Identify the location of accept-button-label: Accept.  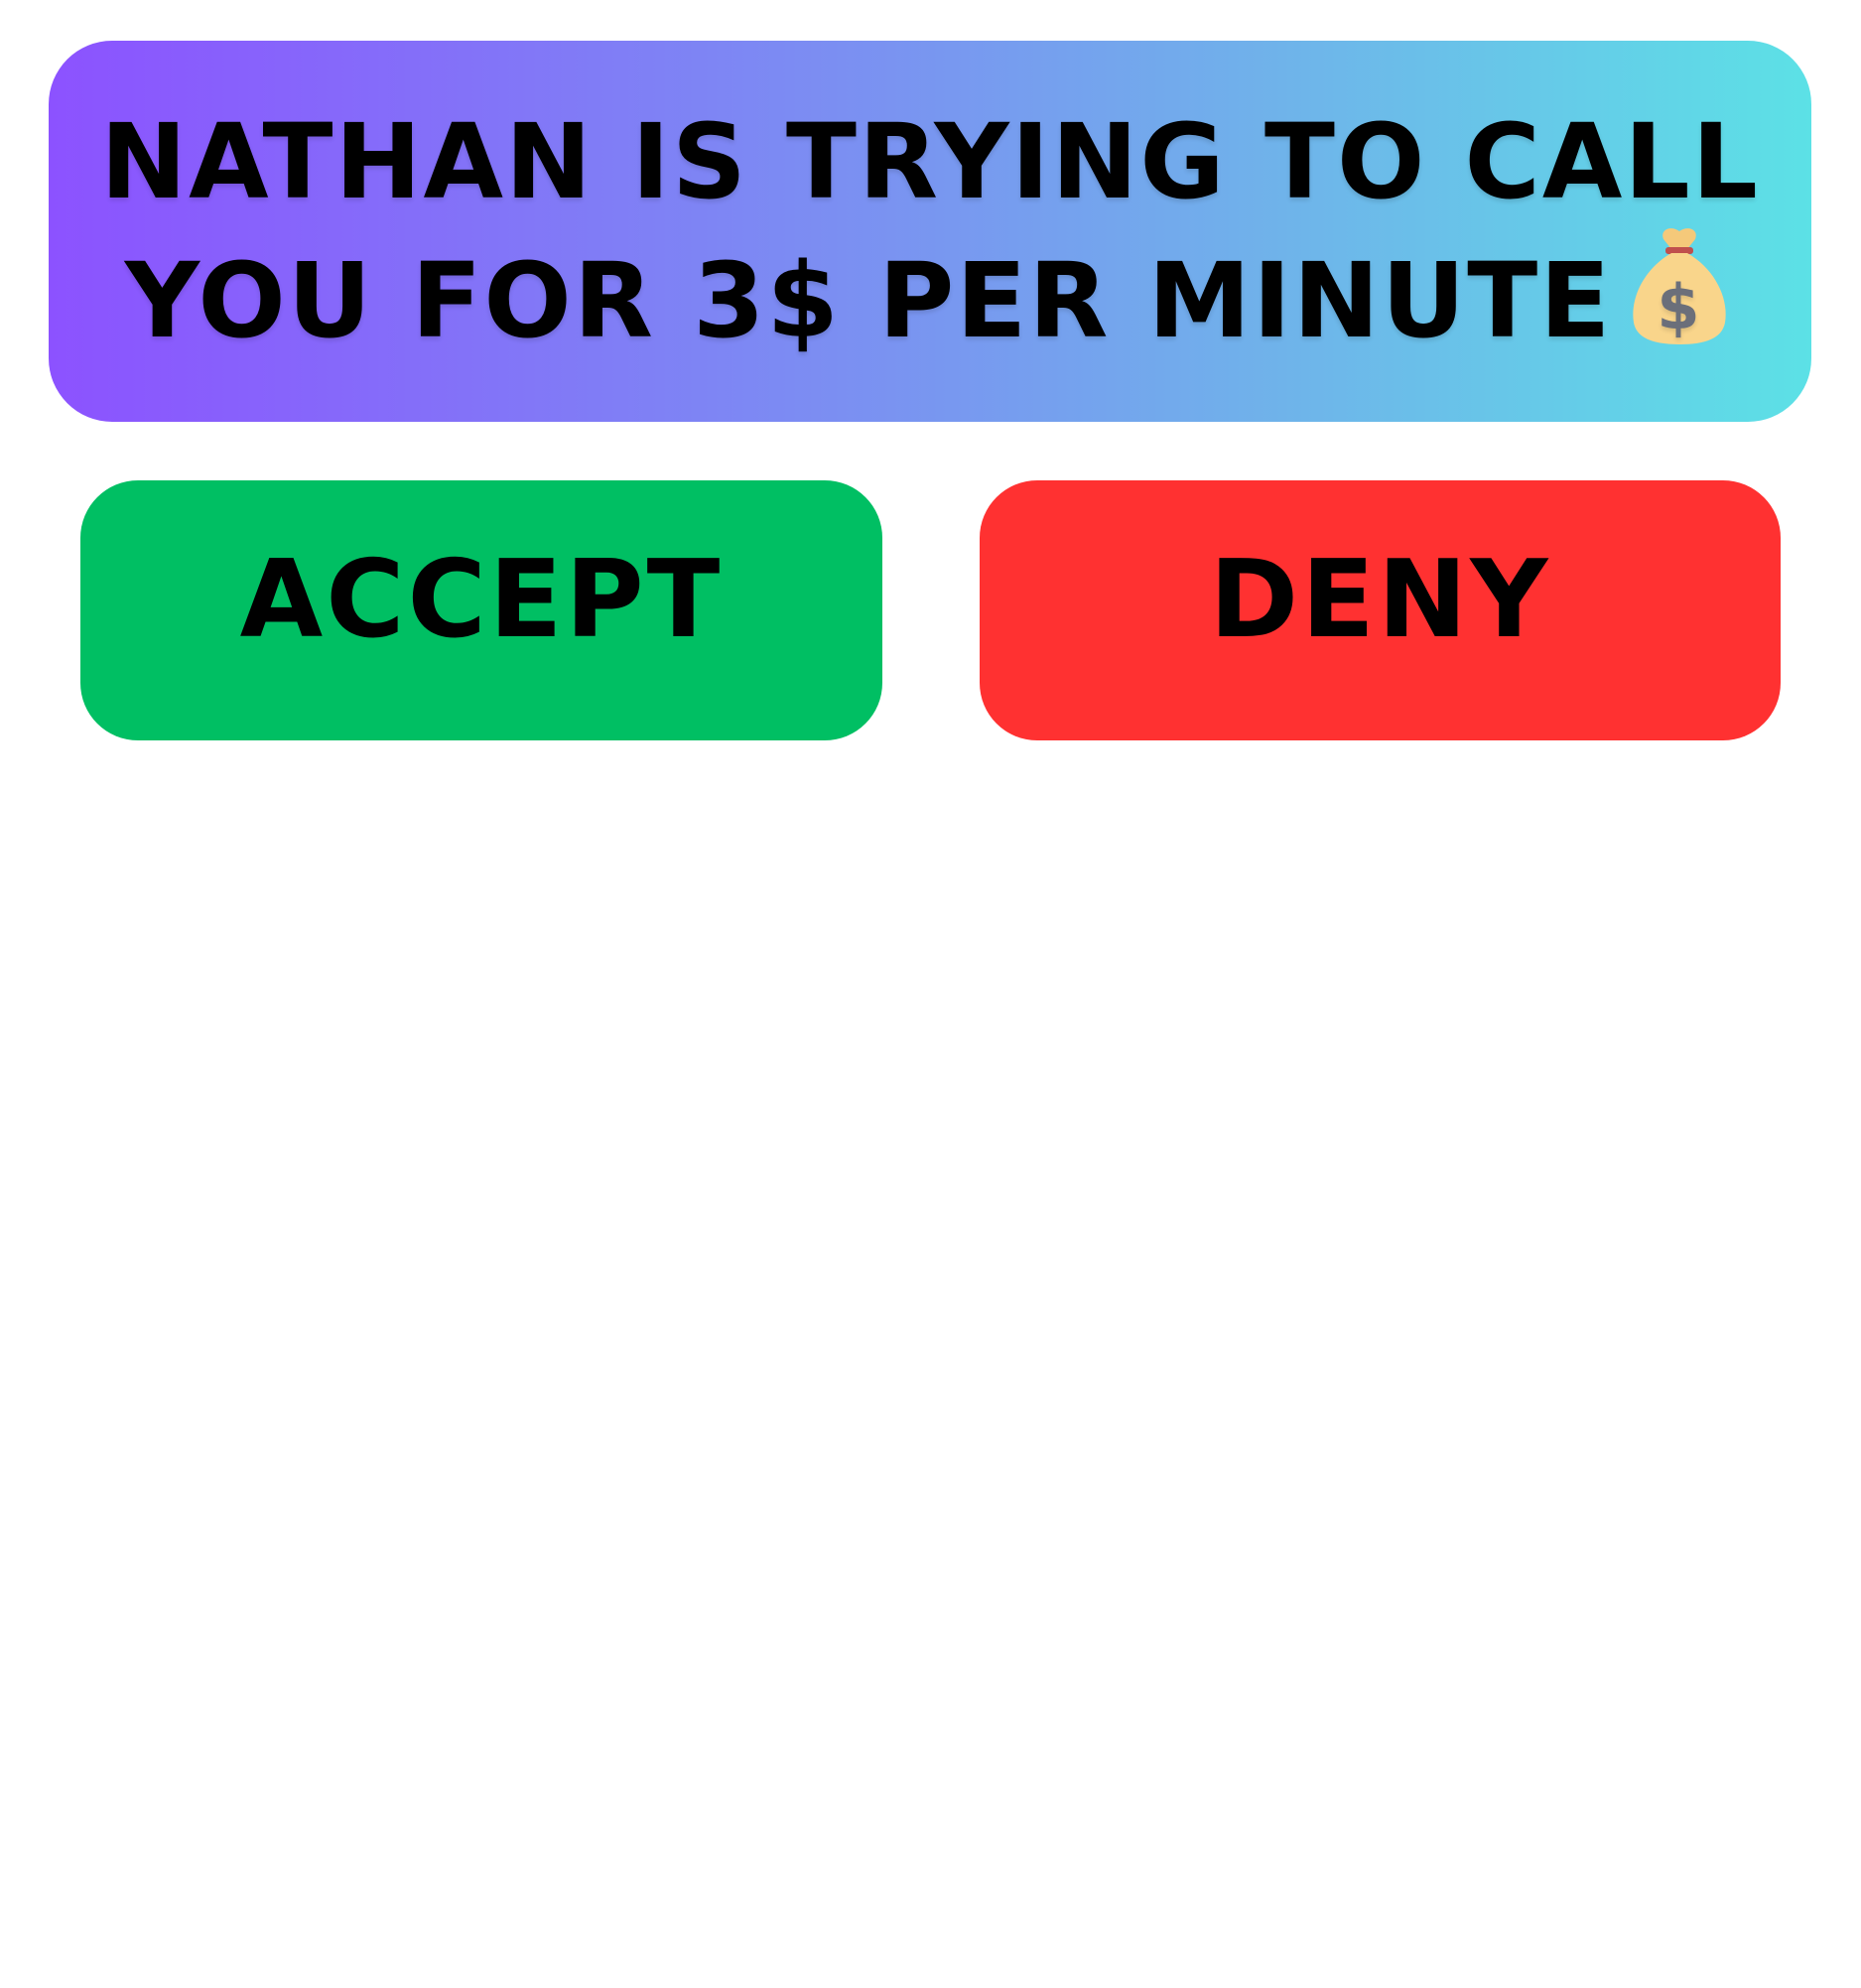
(481, 600).